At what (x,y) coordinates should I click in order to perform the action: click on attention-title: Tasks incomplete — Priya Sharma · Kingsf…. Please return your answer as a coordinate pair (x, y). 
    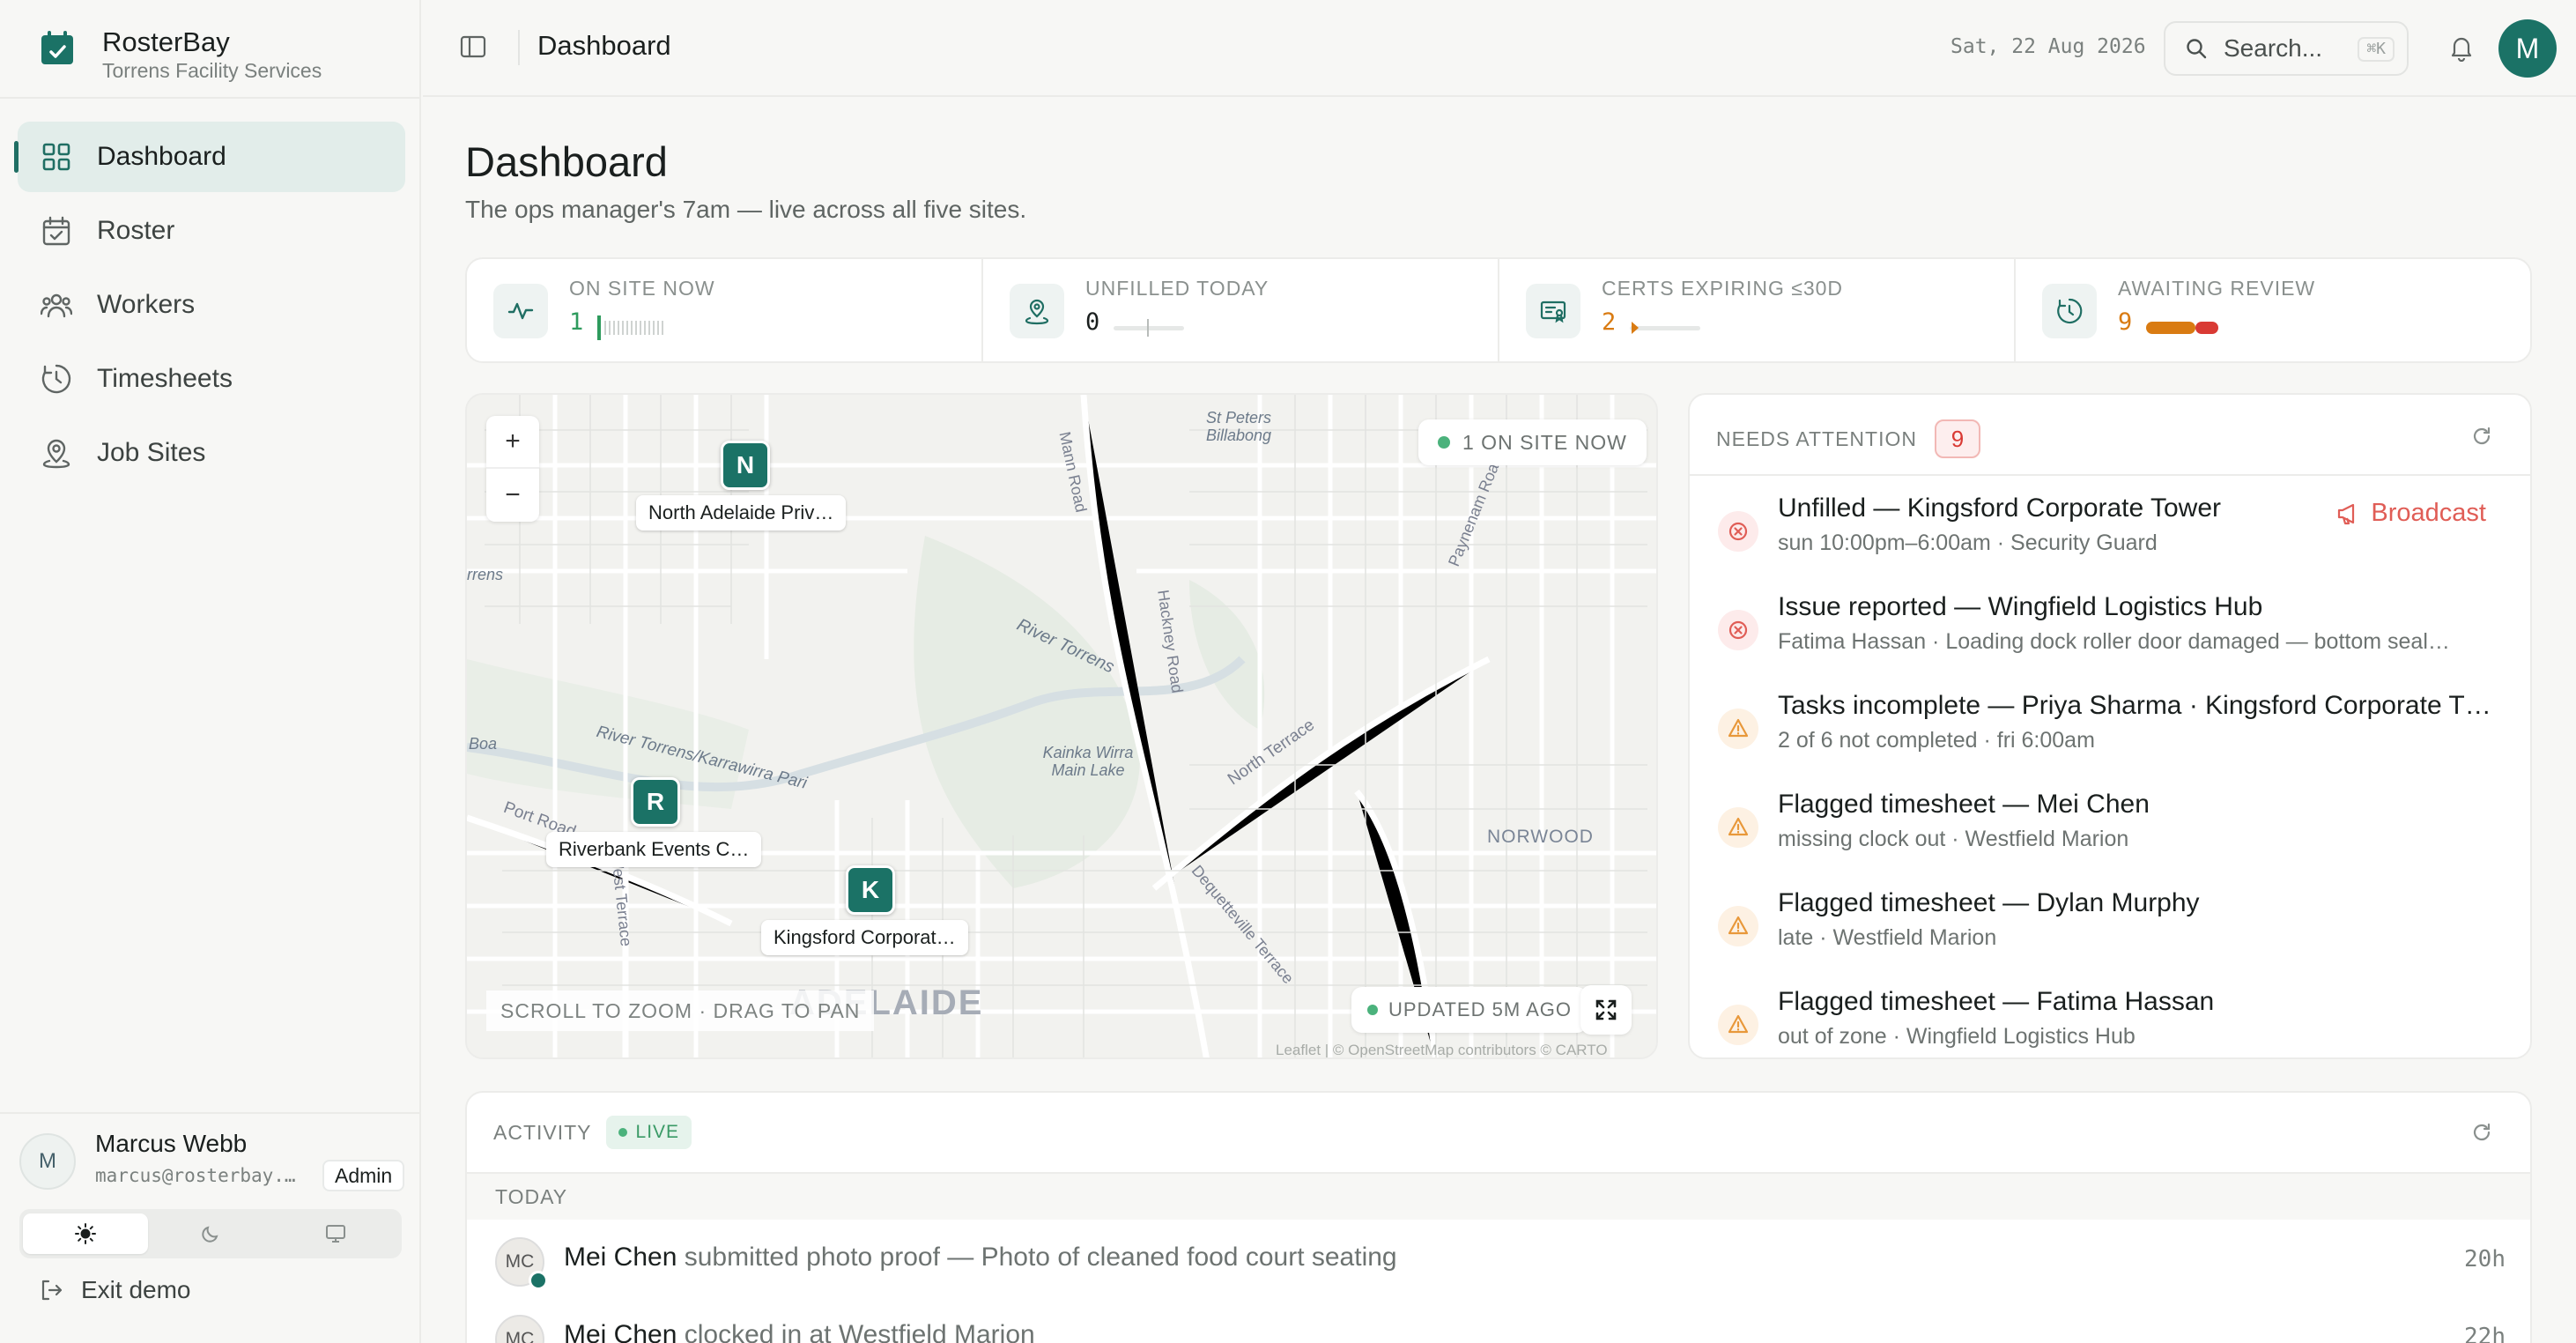
    Looking at the image, I should click on (2135, 705).